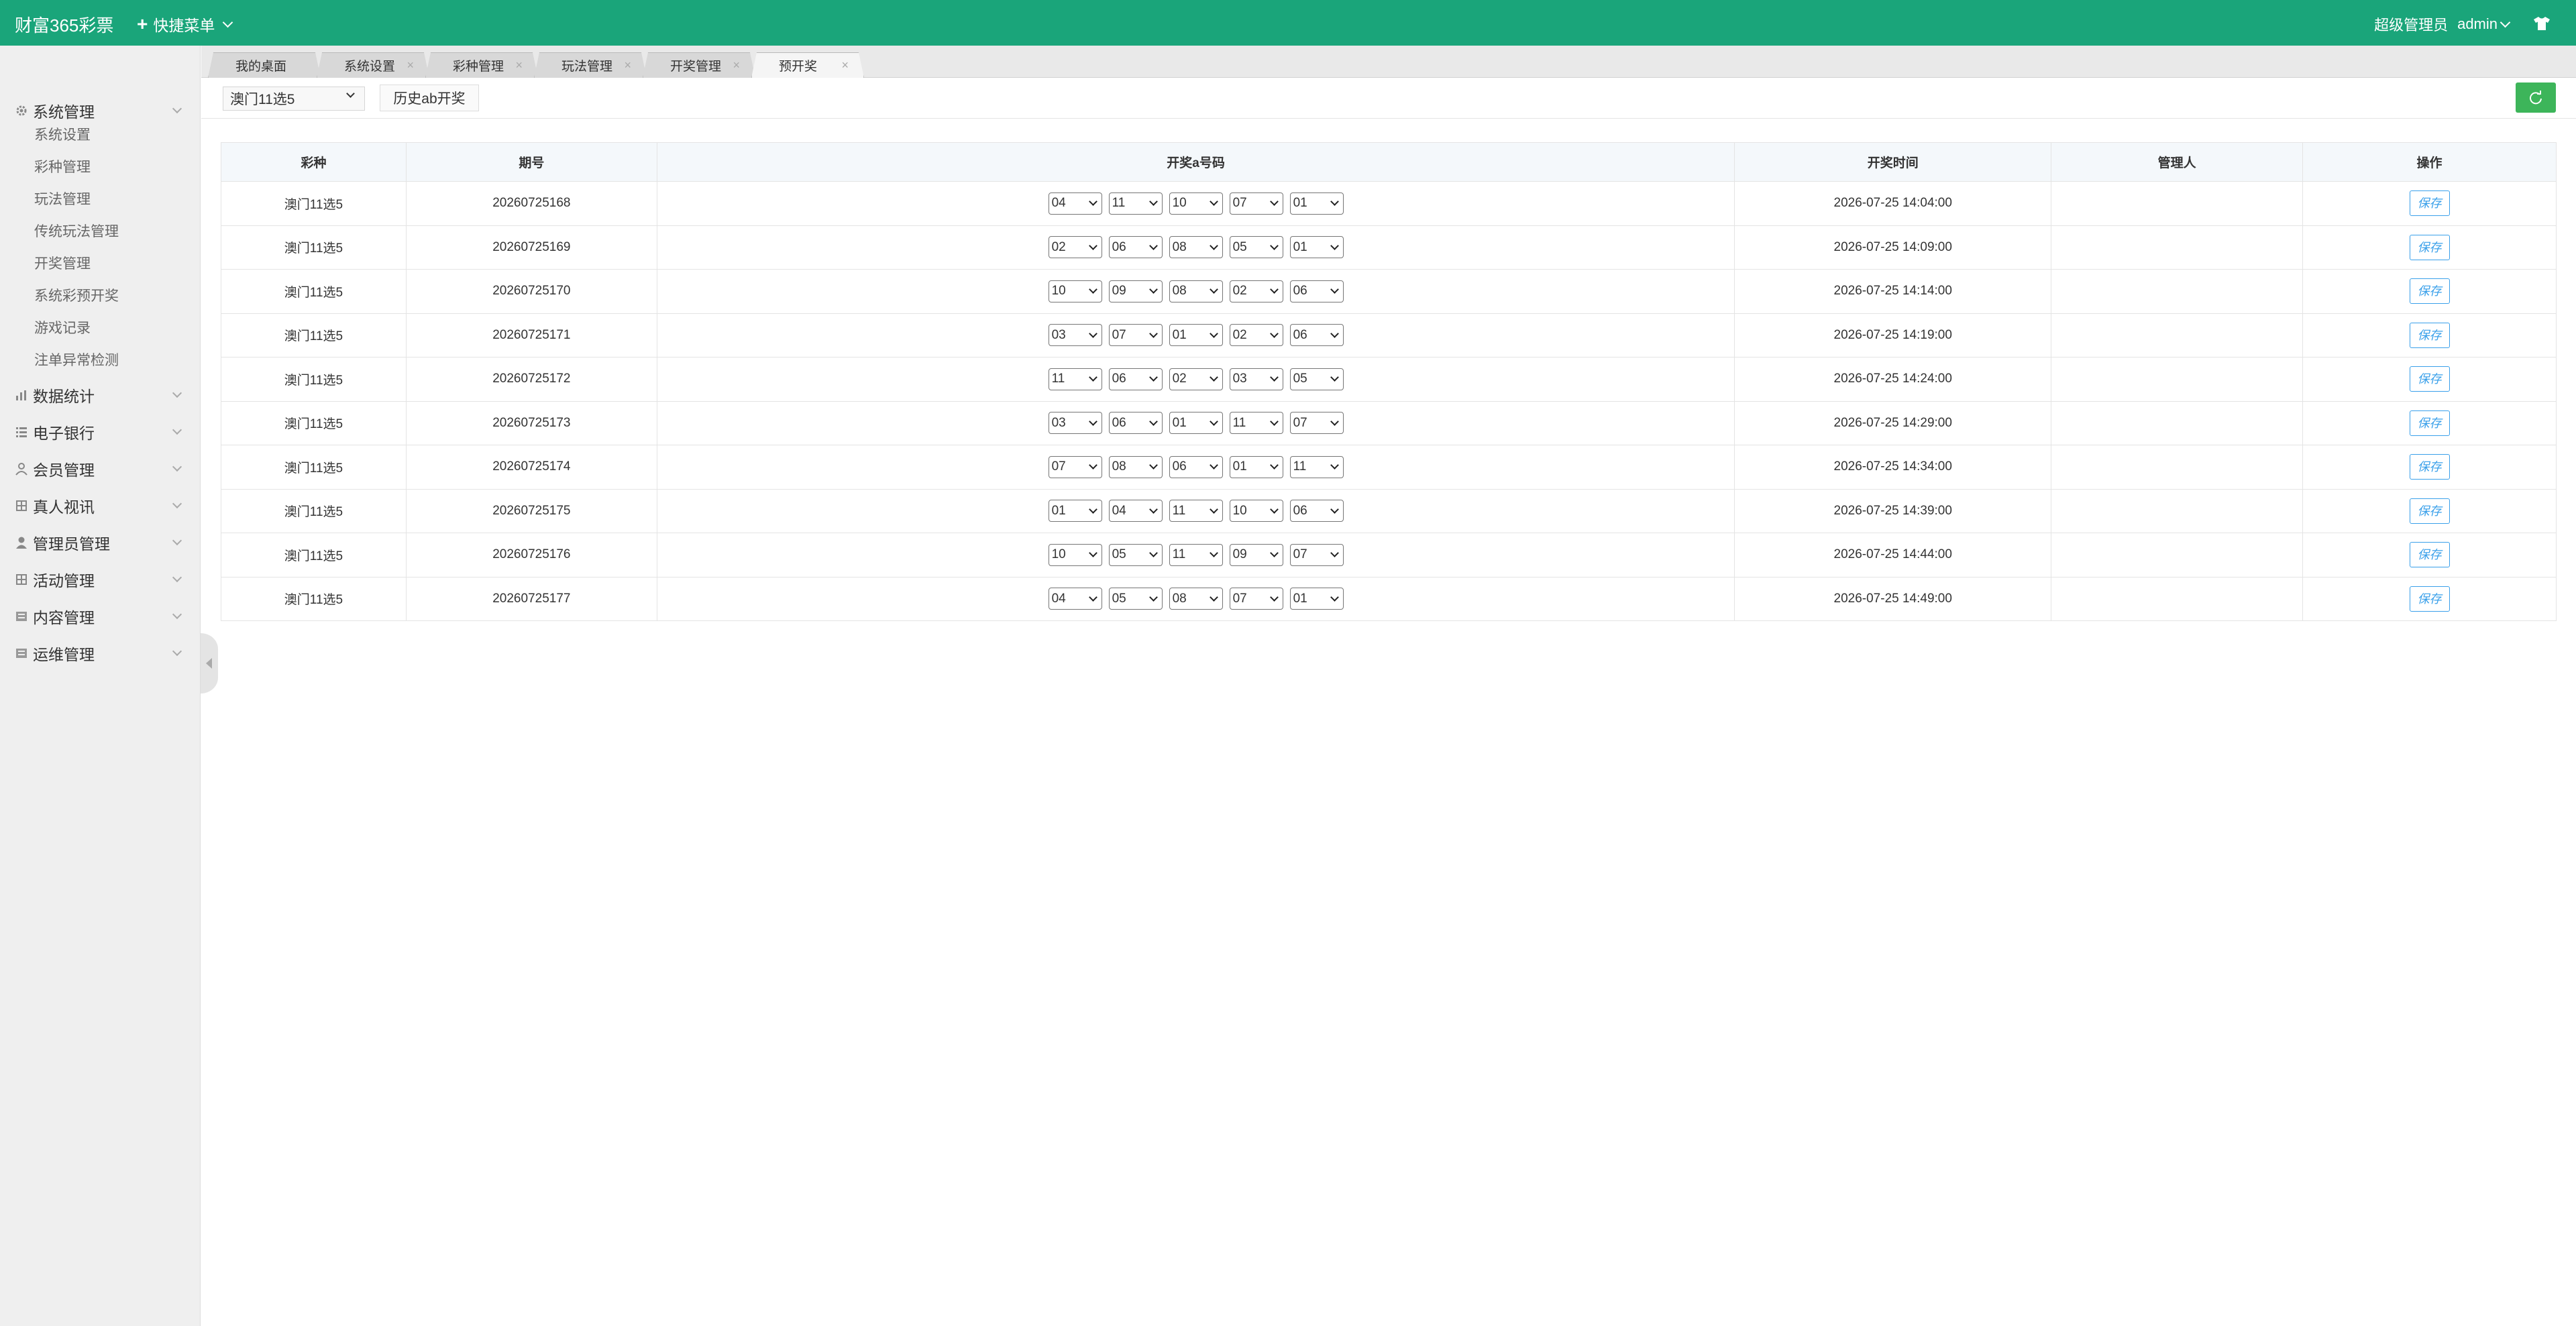  What do you see at coordinates (209, 664) in the screenshot?
I see `sidebar-collapse-handle` at bounding box center [209, 664].